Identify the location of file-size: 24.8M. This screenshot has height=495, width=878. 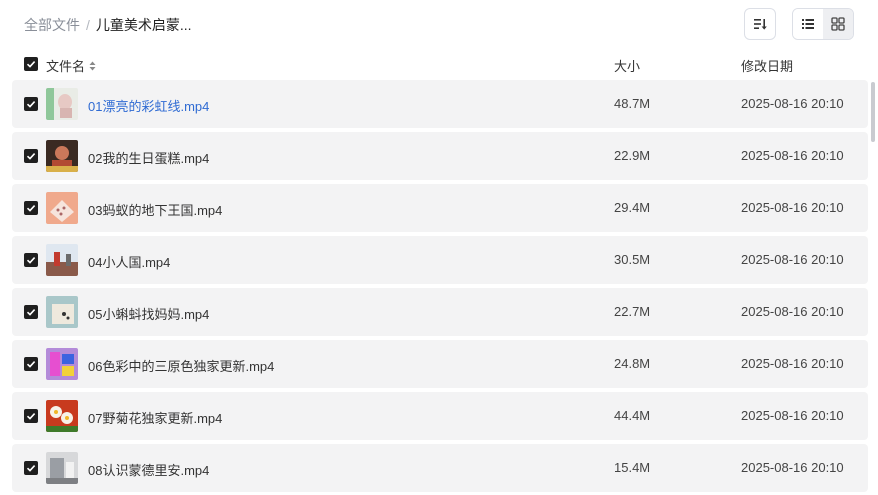
(632, 363).